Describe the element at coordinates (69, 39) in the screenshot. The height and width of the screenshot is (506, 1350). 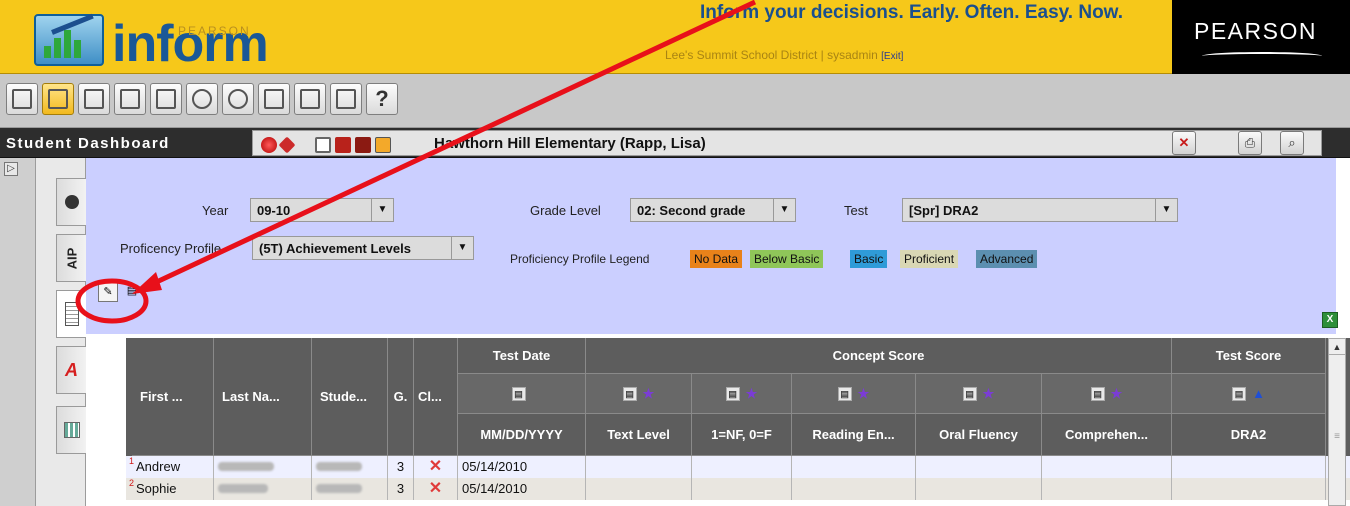
I see `chart-logo-icon` at that location.